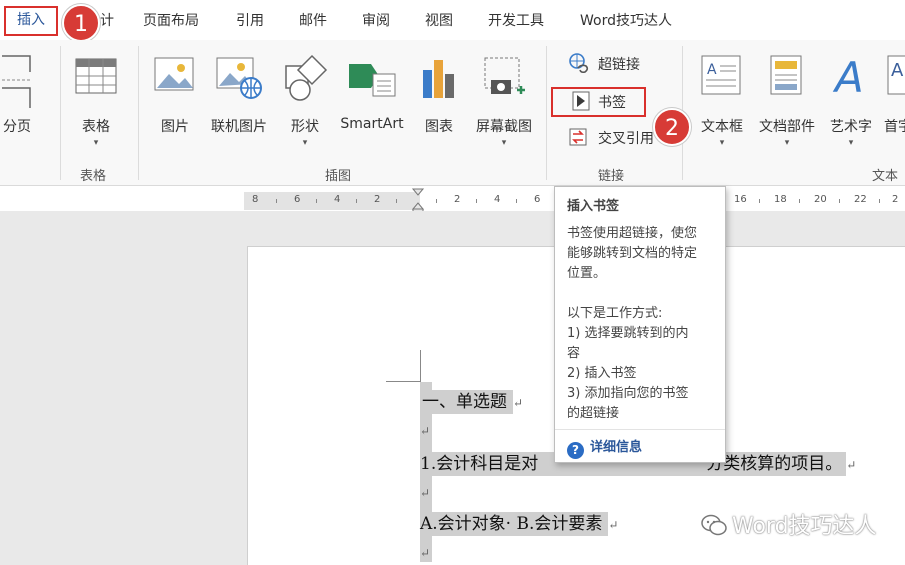 The width and height of the screenshot is (905, 565). Describe the element at coordinates (504, 143) in the screenshot. I see `screenshot-caret: ▾` at that location.